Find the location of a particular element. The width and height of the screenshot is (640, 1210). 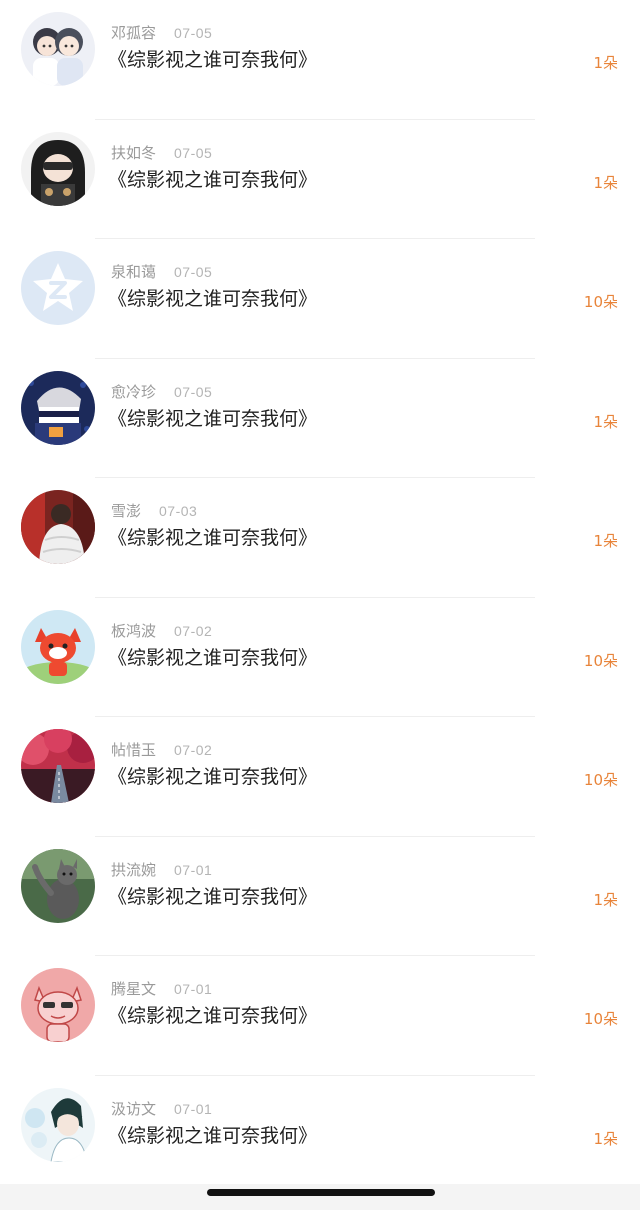

sender-name: 帖惜玉 is located at coordinates (134, 750).